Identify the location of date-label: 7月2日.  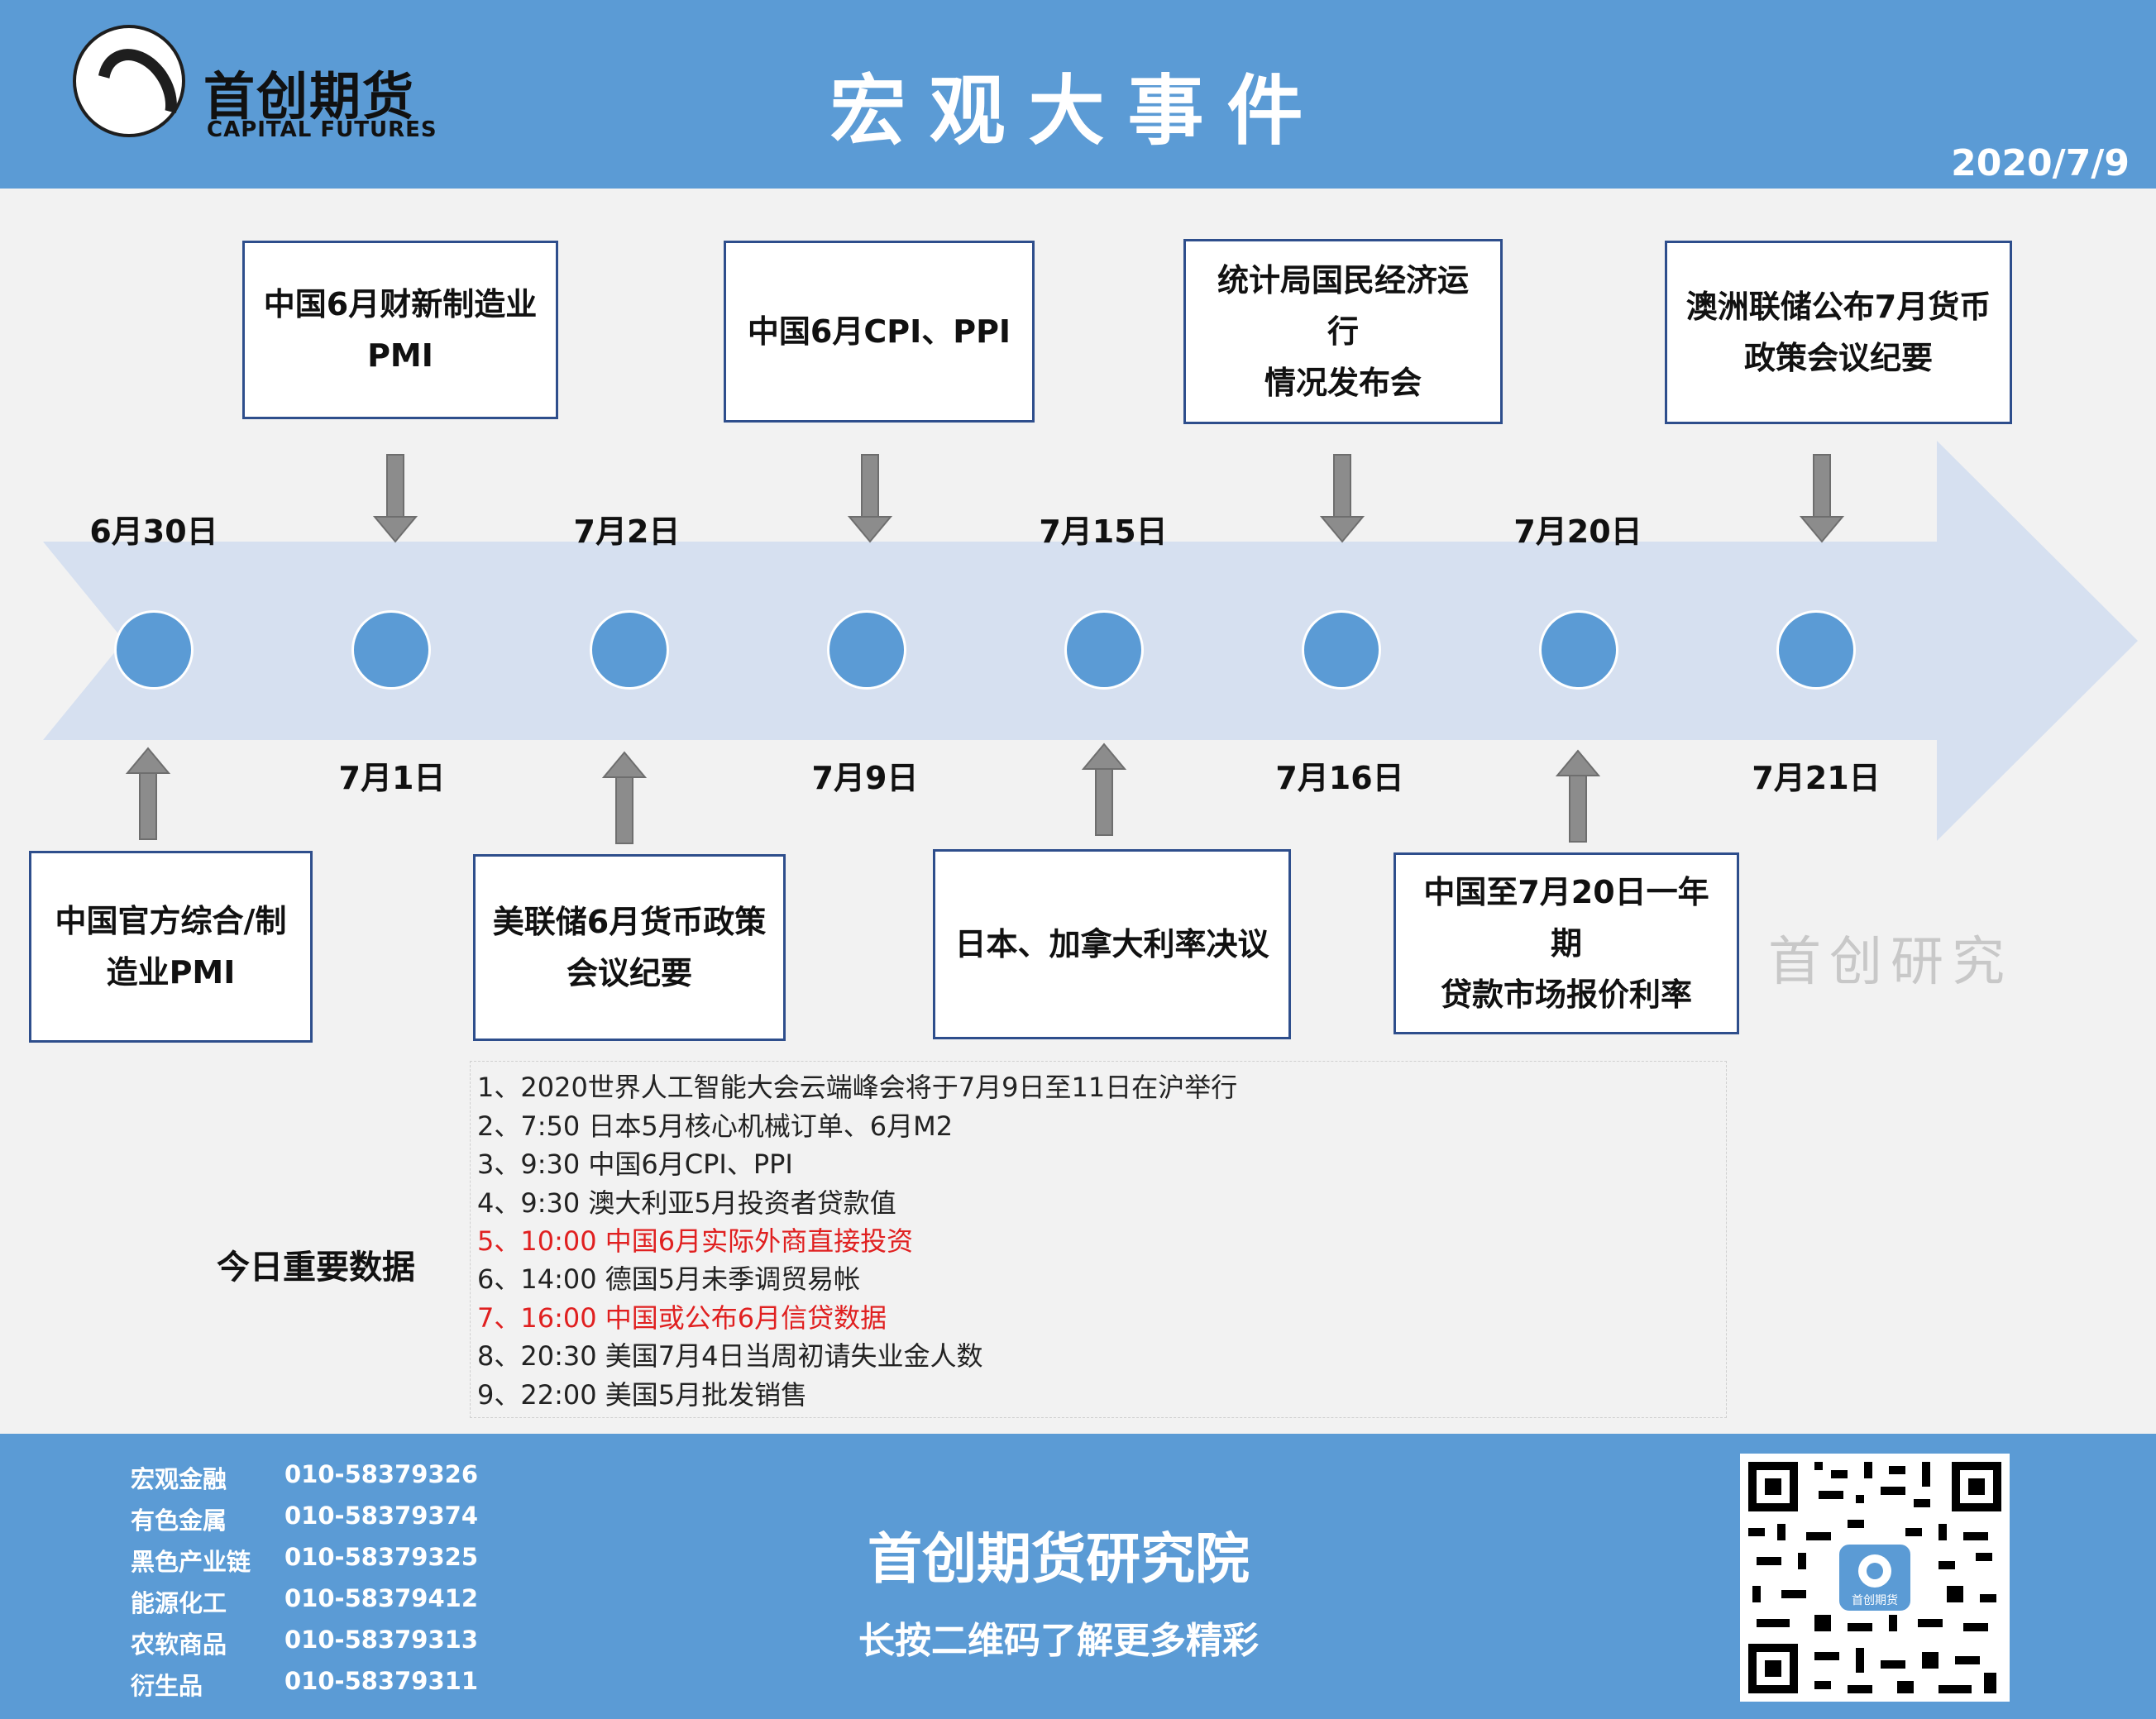
(627, 531).